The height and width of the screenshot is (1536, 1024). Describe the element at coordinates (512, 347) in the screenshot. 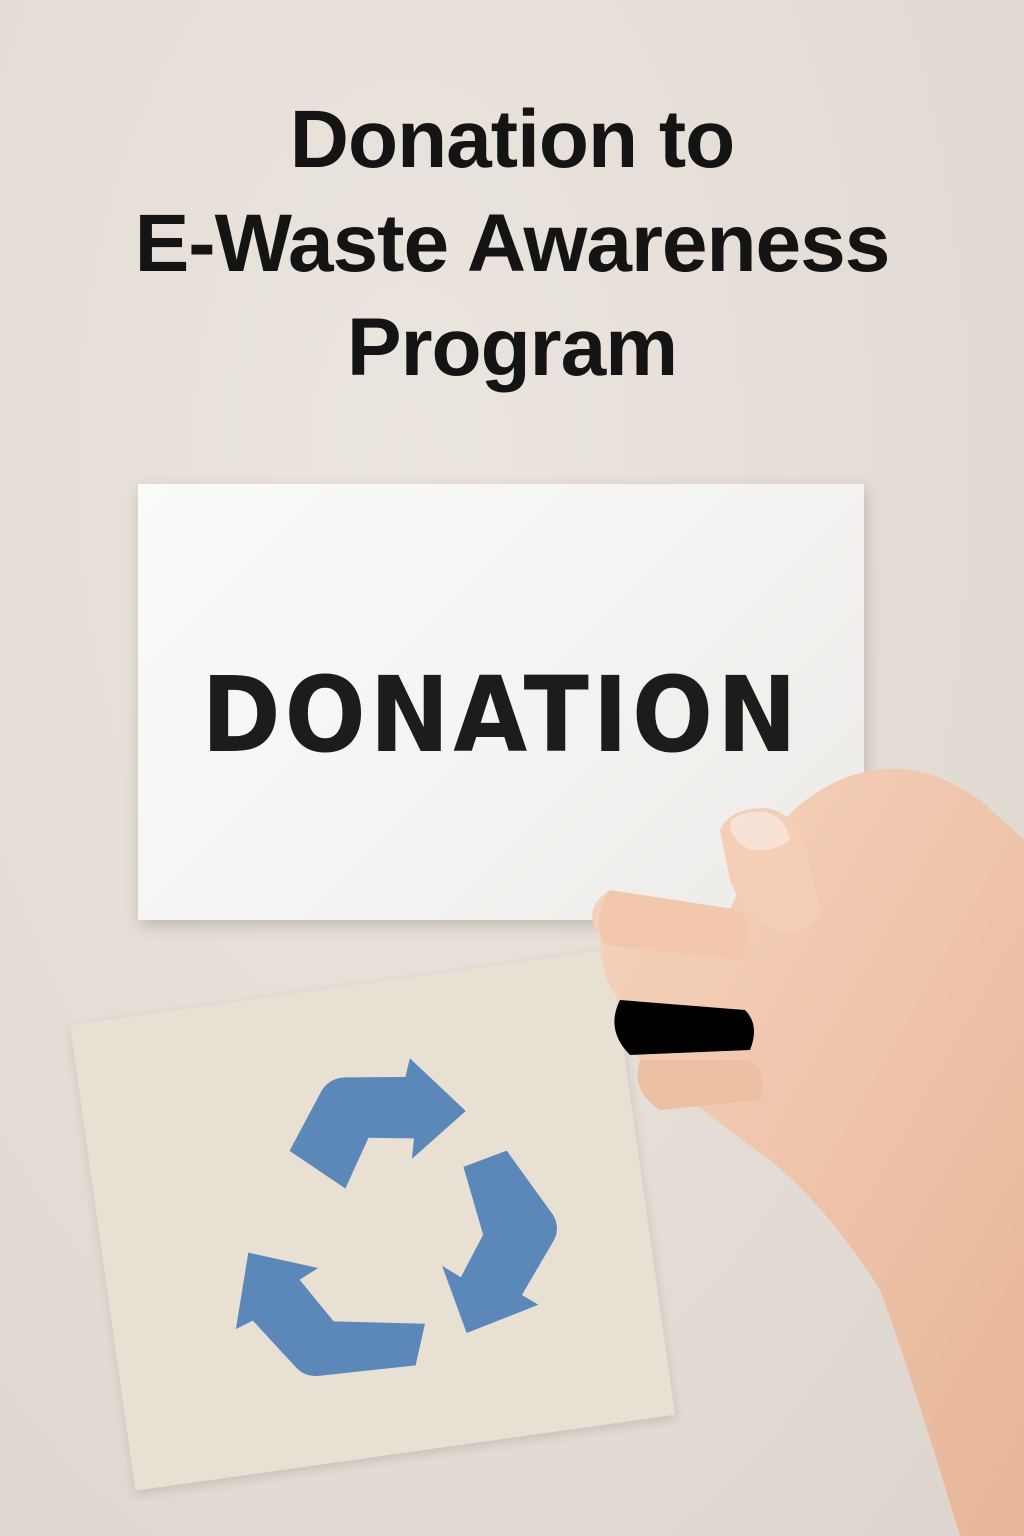

I see `headline-line-3: Program` at that location.